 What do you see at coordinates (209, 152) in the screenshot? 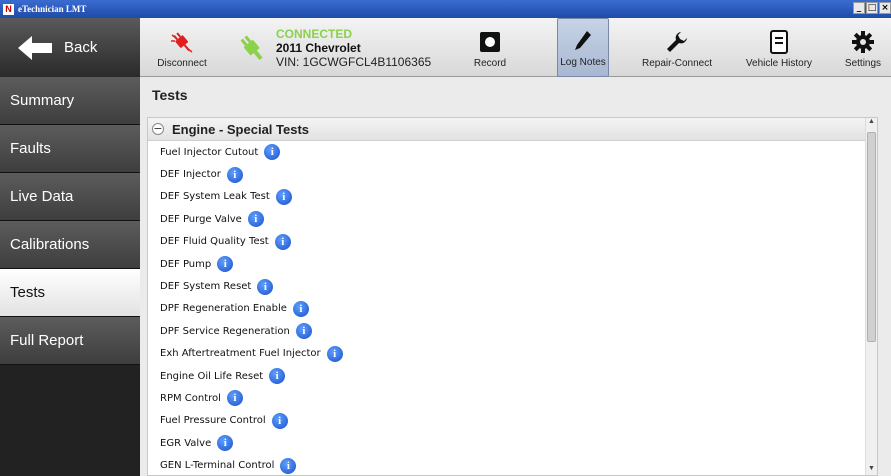
I see `test-item-label: Fuel Injector Cutout` at bounding box center [209, 152].